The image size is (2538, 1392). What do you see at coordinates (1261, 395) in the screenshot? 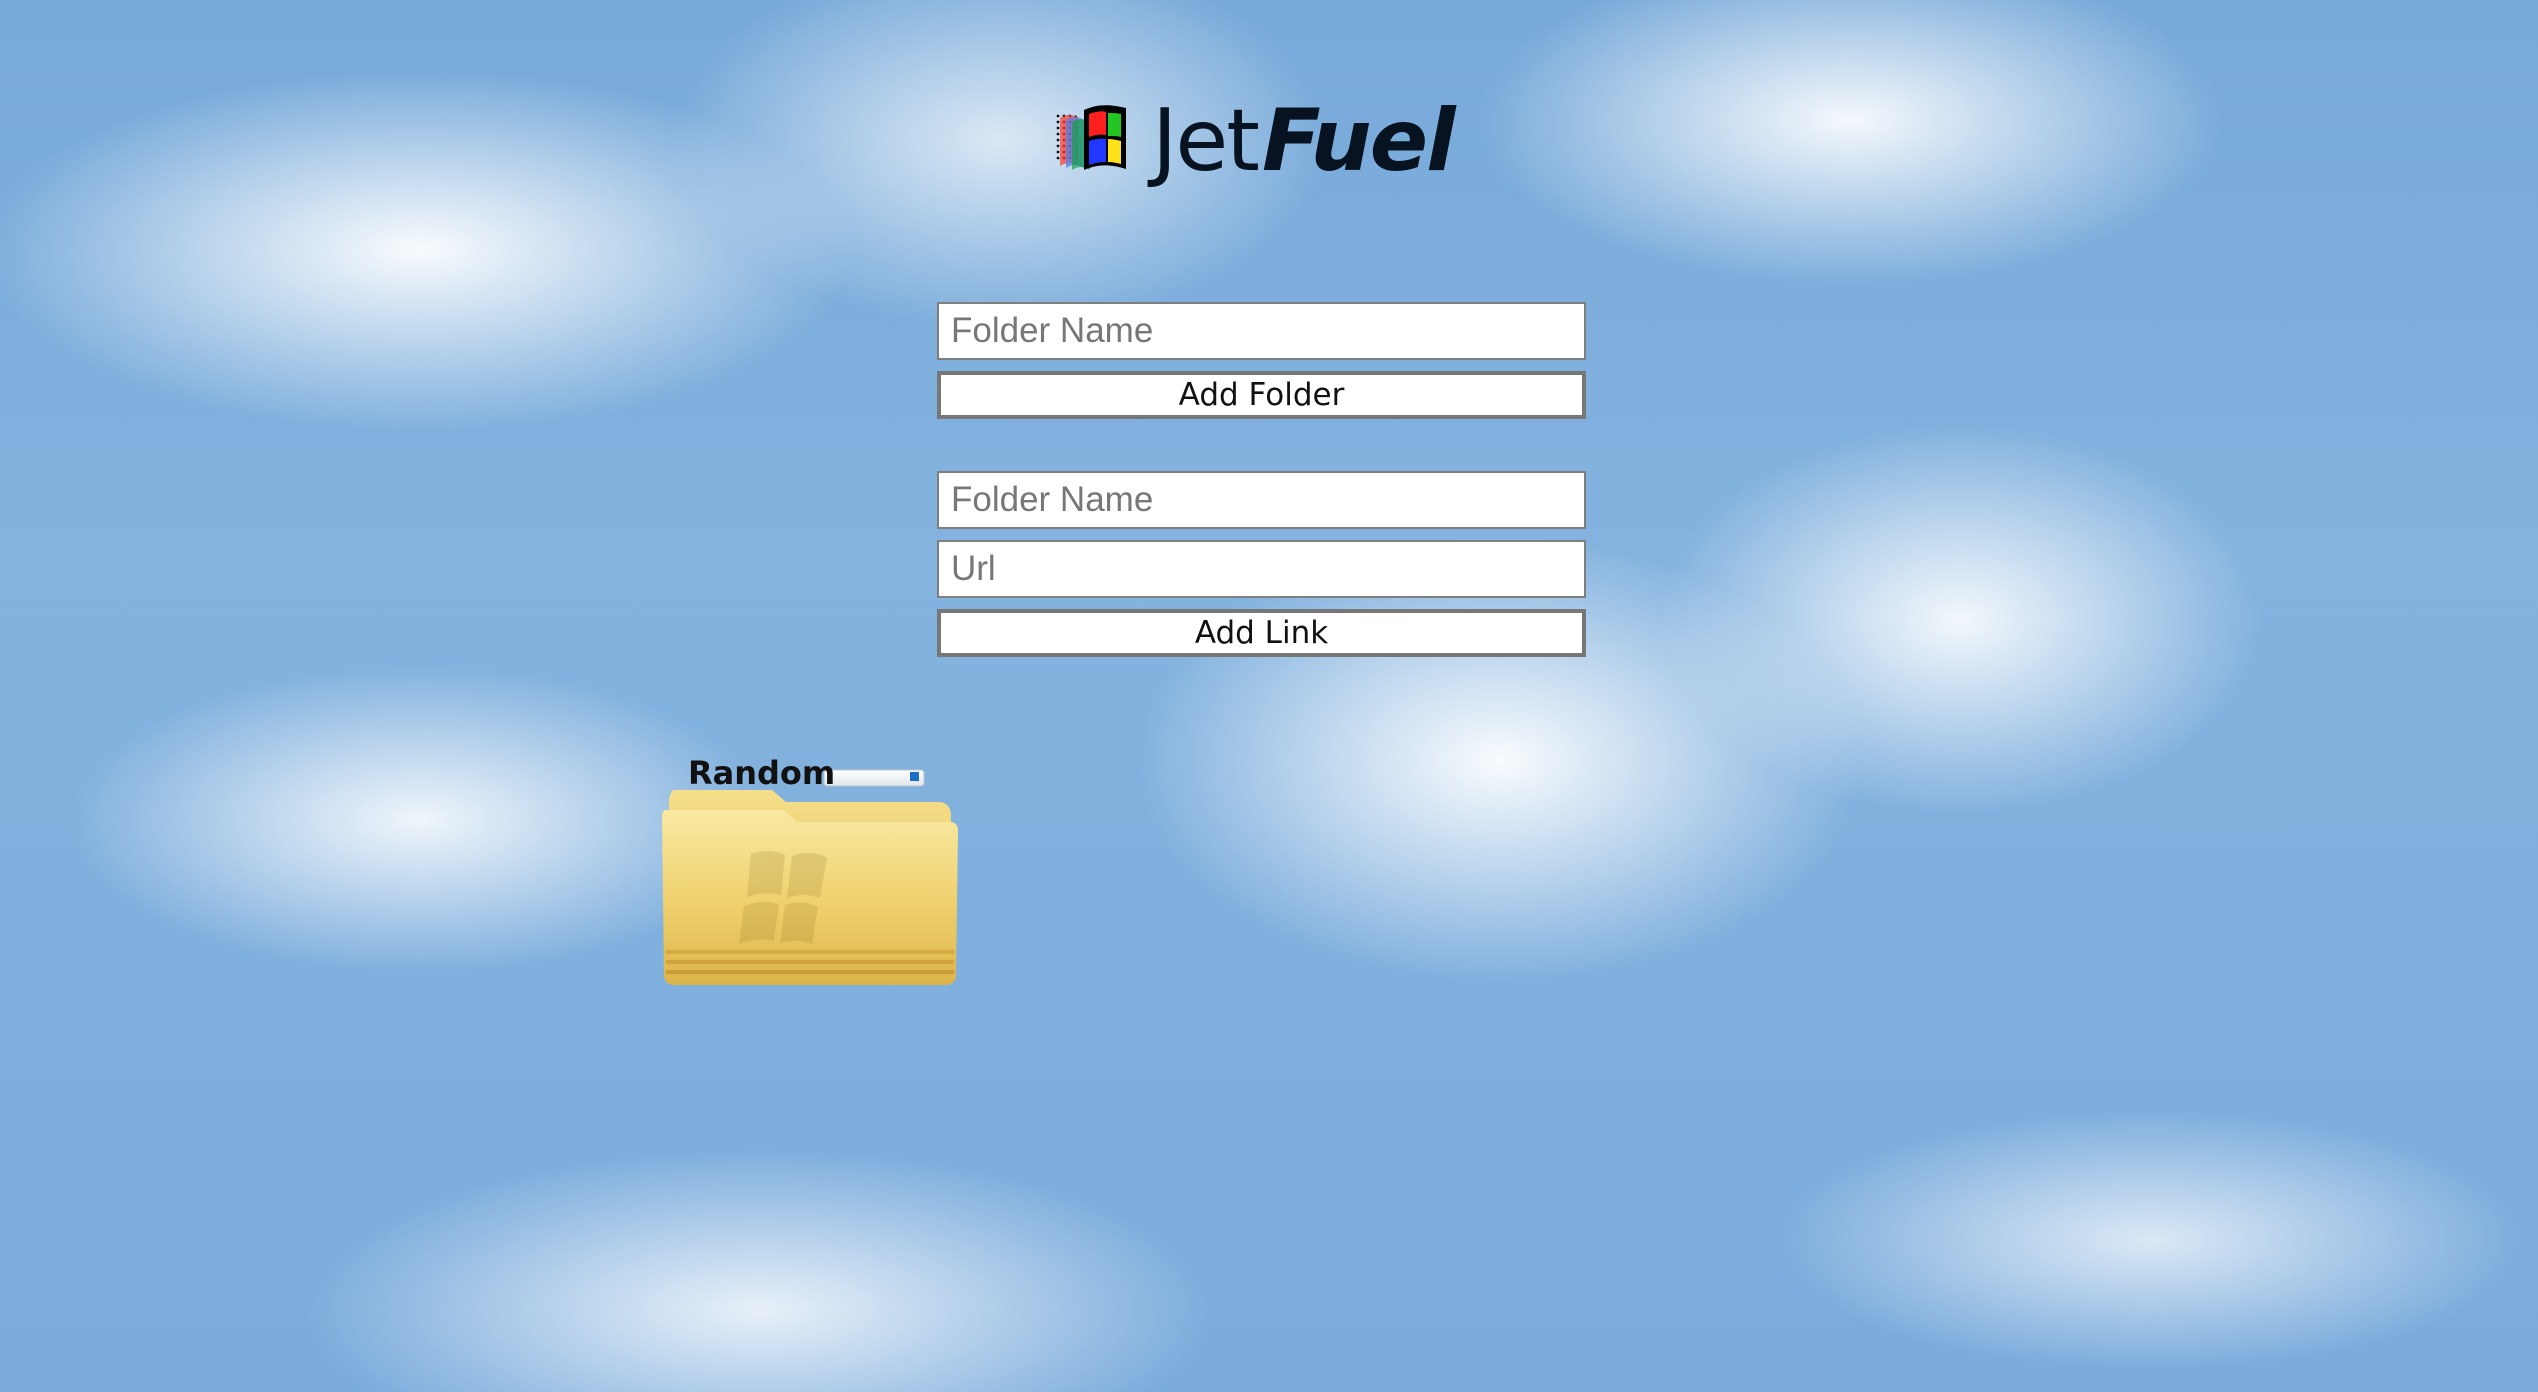
I see `add-folder-button: Add Folder` at bounding box center [1261, 395].